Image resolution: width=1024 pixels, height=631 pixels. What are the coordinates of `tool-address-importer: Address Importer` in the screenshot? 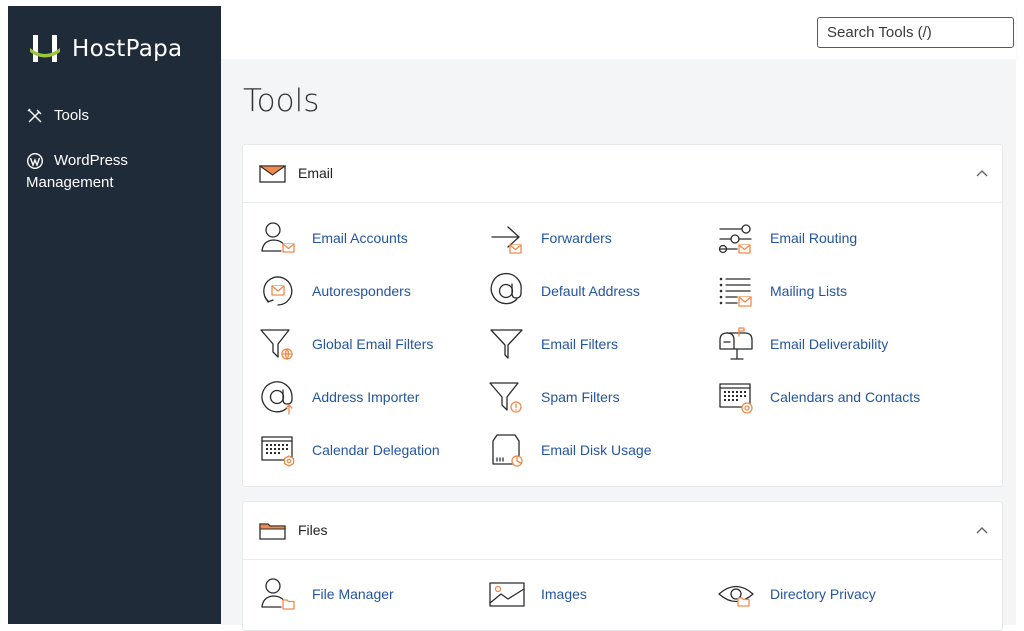 It's located at (339, 397).